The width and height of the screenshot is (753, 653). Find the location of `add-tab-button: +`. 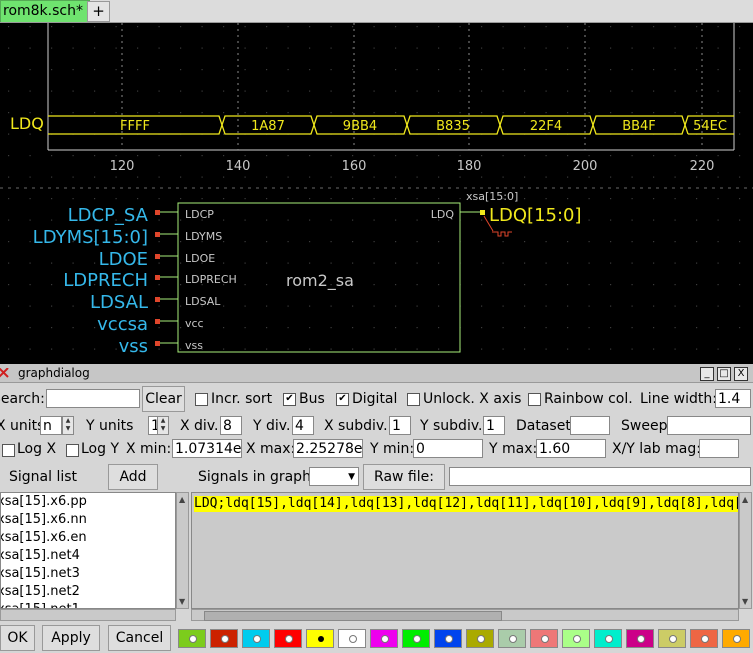

add-tab-button: + is located at coordinates (98, 11).